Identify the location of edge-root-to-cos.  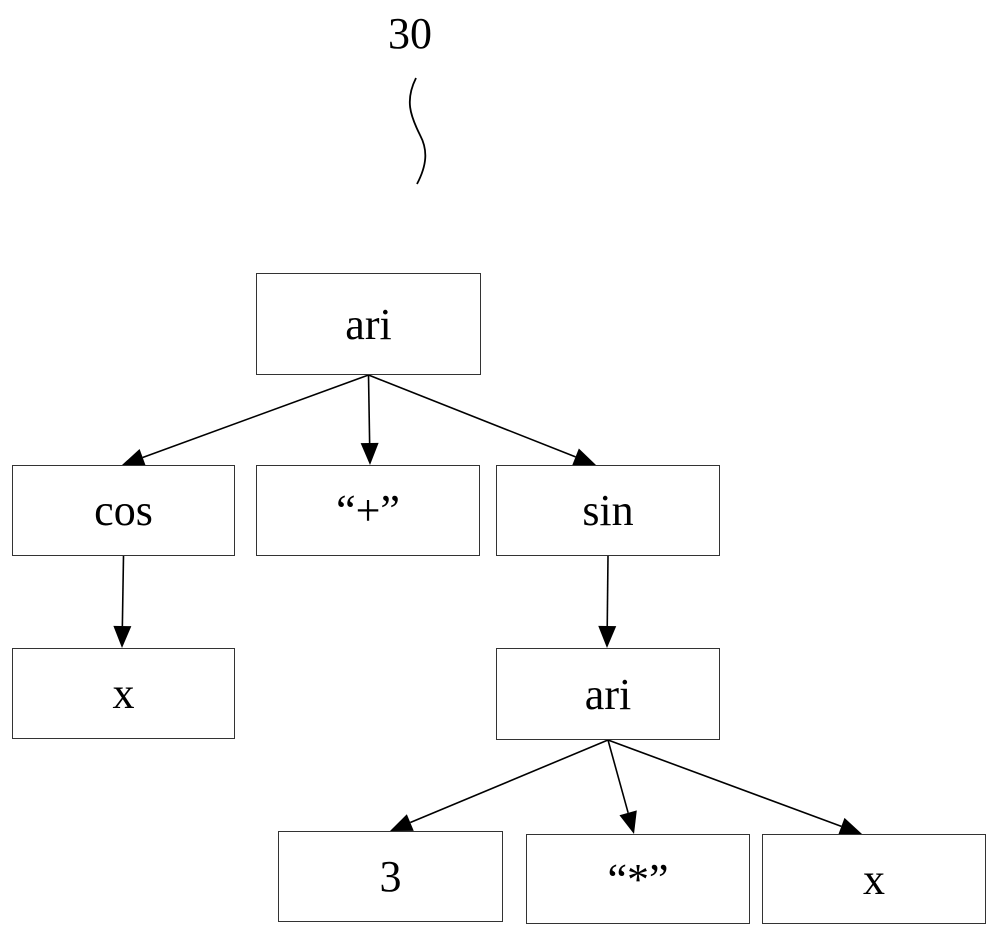
(255, 416).